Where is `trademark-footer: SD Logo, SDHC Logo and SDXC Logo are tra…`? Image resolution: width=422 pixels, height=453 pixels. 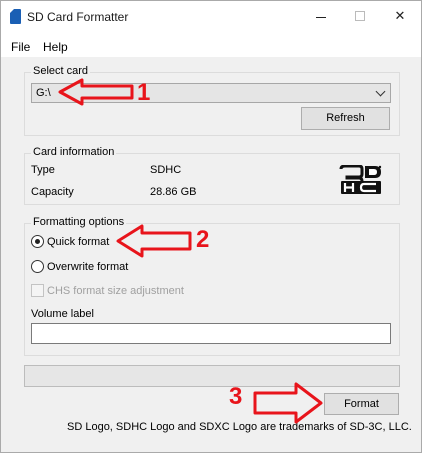 trademark-footer: SD Logo, SDHC Logo and SDXC Logo are tra… is located at coordinates (239, 427).